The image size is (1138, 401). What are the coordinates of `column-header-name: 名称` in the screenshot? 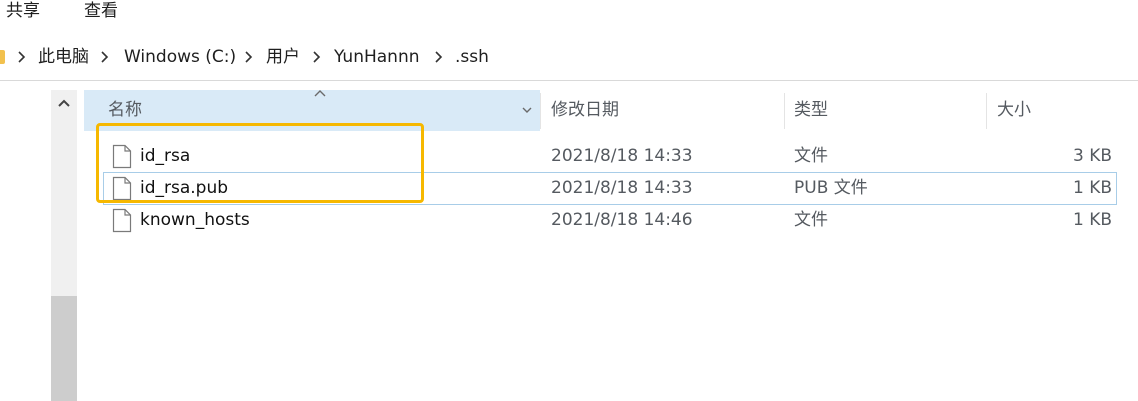 It's located at (125, 110).